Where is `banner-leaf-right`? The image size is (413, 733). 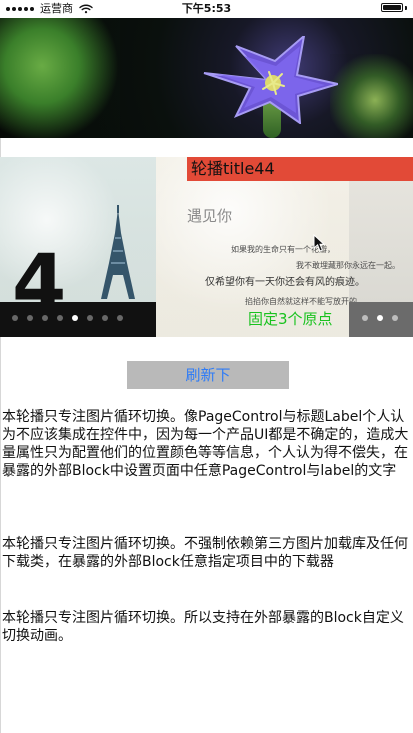 banner-leaf-right is located at coordinates (371, 96).